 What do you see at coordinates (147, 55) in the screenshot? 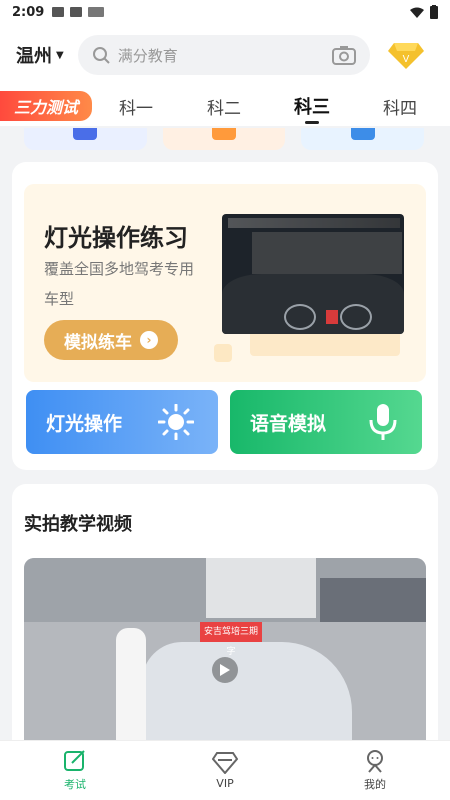
I see `search-placeholder: 满分教育` at bounding box center [147, 55].